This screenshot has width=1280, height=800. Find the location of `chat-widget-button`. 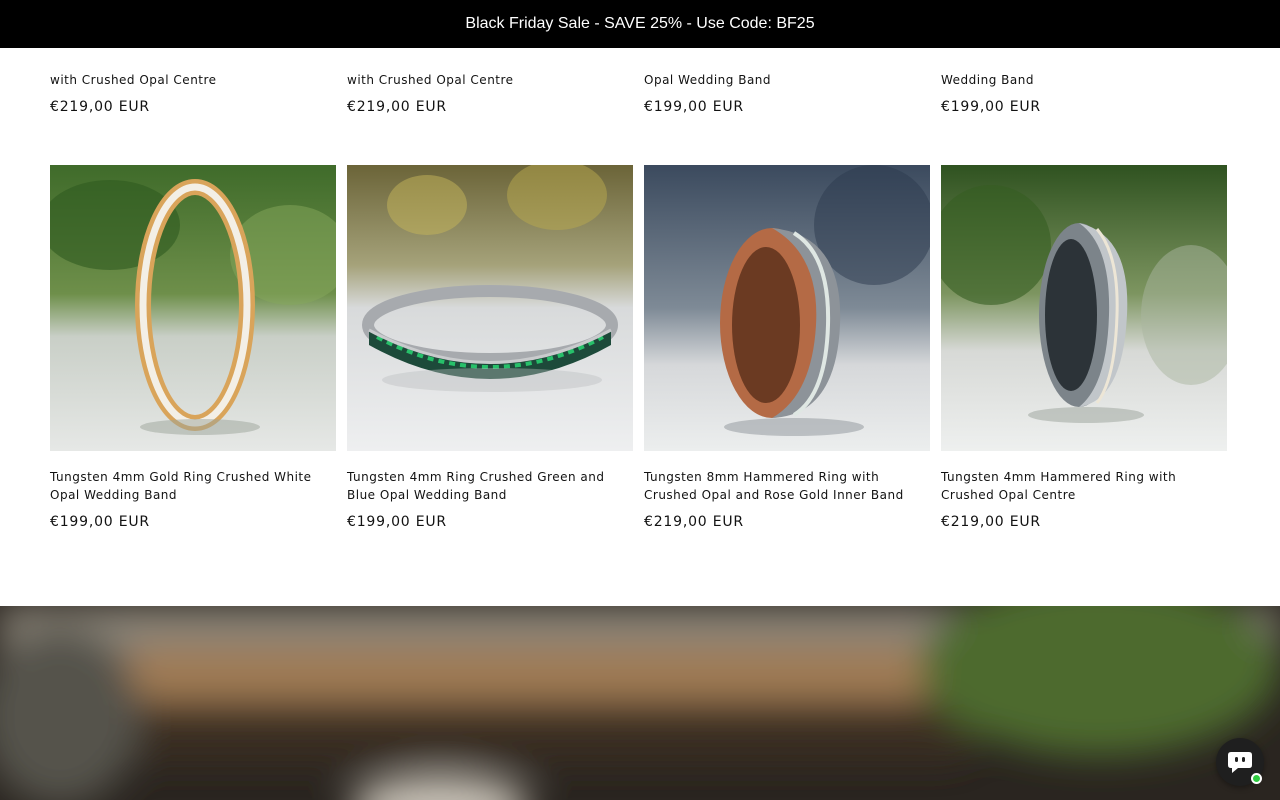

chat-widget-button is located at coordinates (1240, 762).